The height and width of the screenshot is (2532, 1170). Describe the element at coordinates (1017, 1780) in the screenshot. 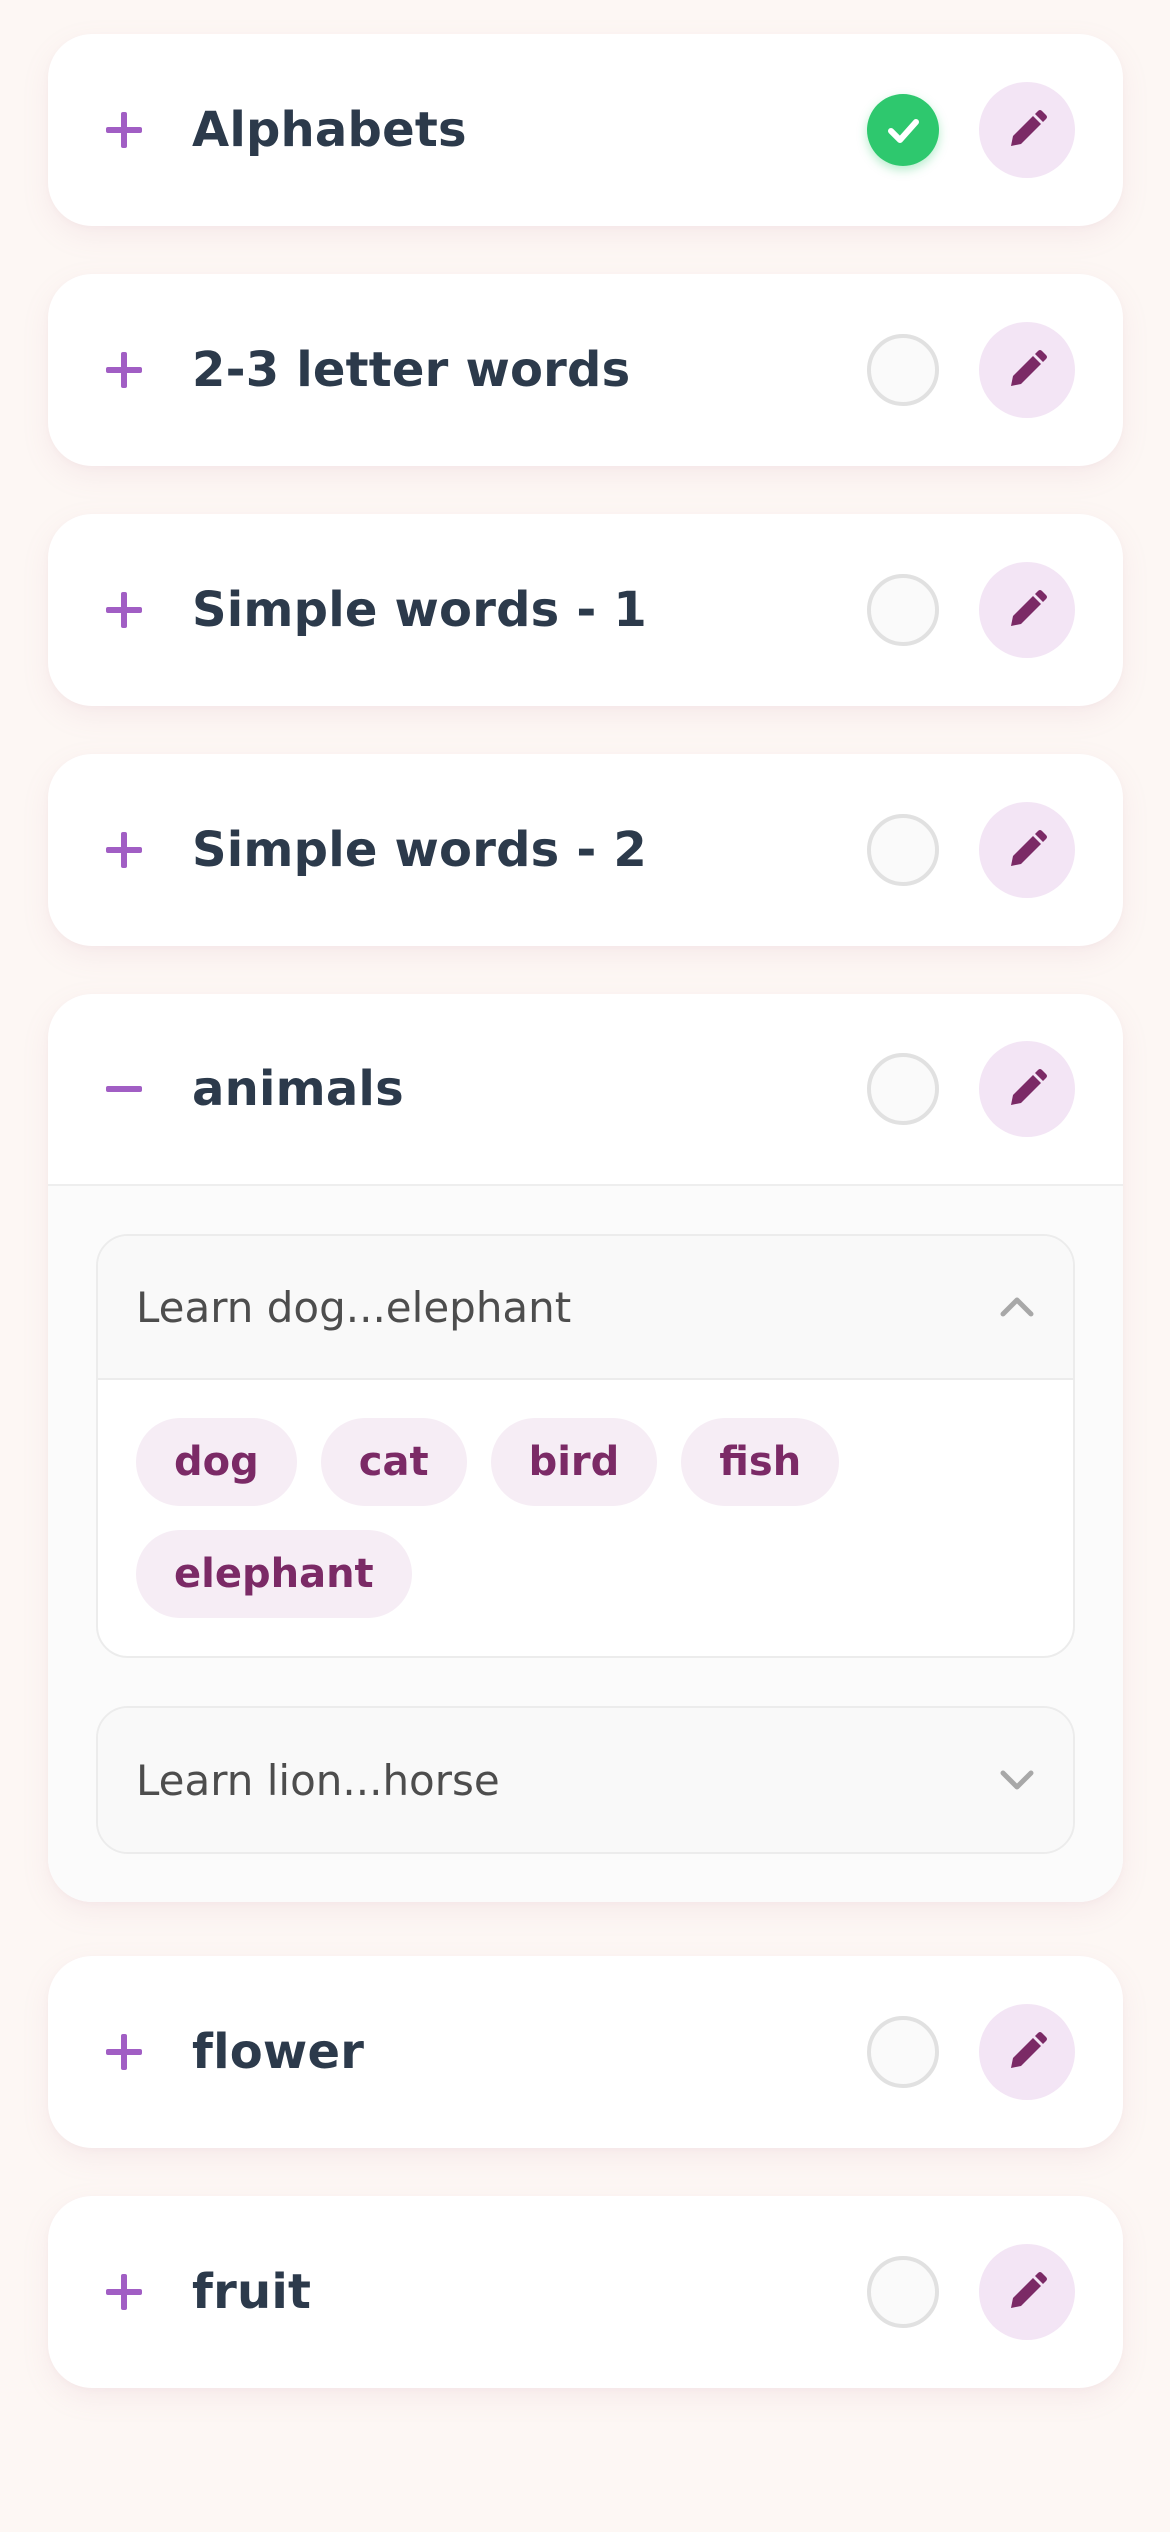

I see `chevron-down-icon` at that location.